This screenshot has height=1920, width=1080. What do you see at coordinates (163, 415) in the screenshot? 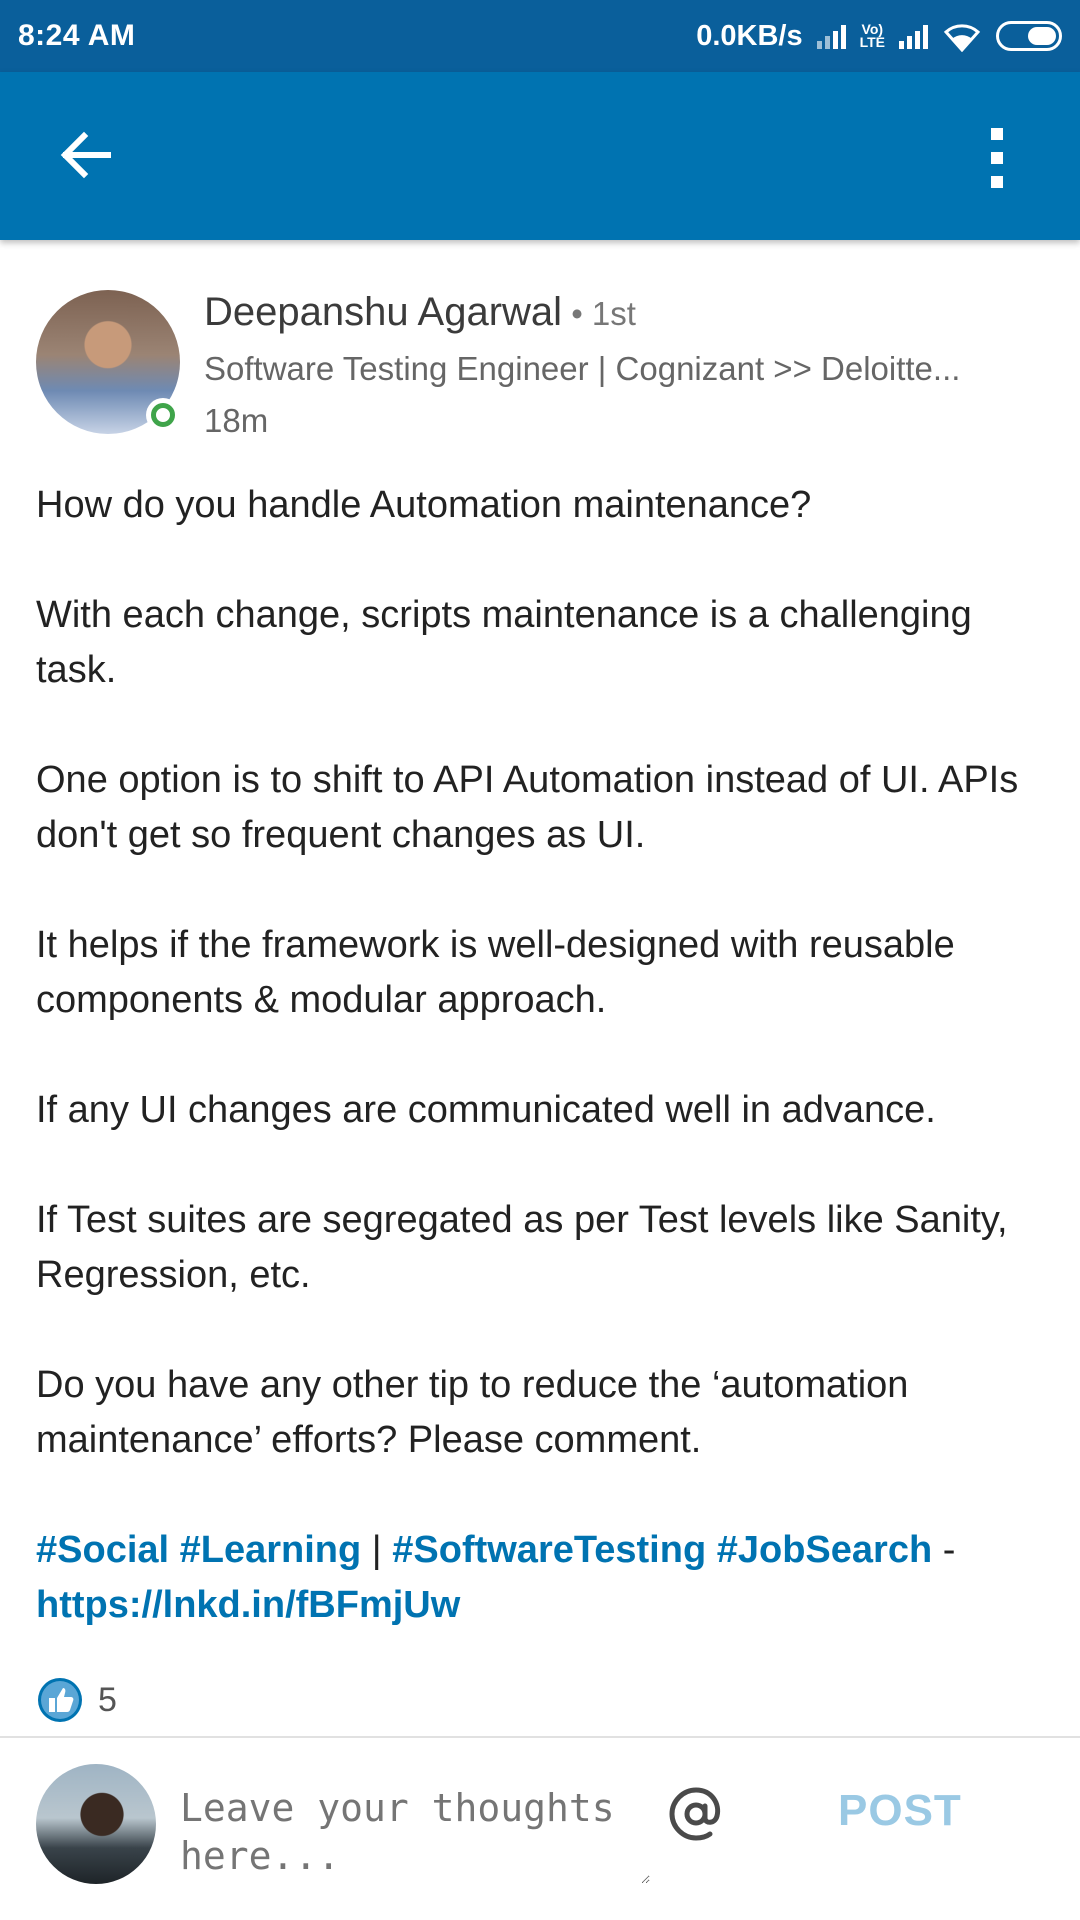
I see `online-status-icon` at bounding box center [163, 415].